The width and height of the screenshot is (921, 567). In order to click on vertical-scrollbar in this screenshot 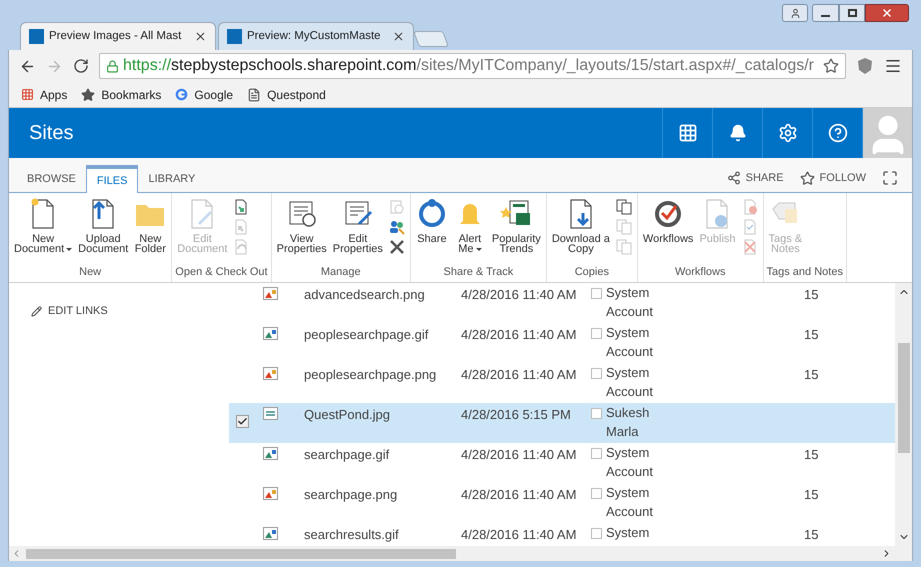, I will do `click(903, 414)`.